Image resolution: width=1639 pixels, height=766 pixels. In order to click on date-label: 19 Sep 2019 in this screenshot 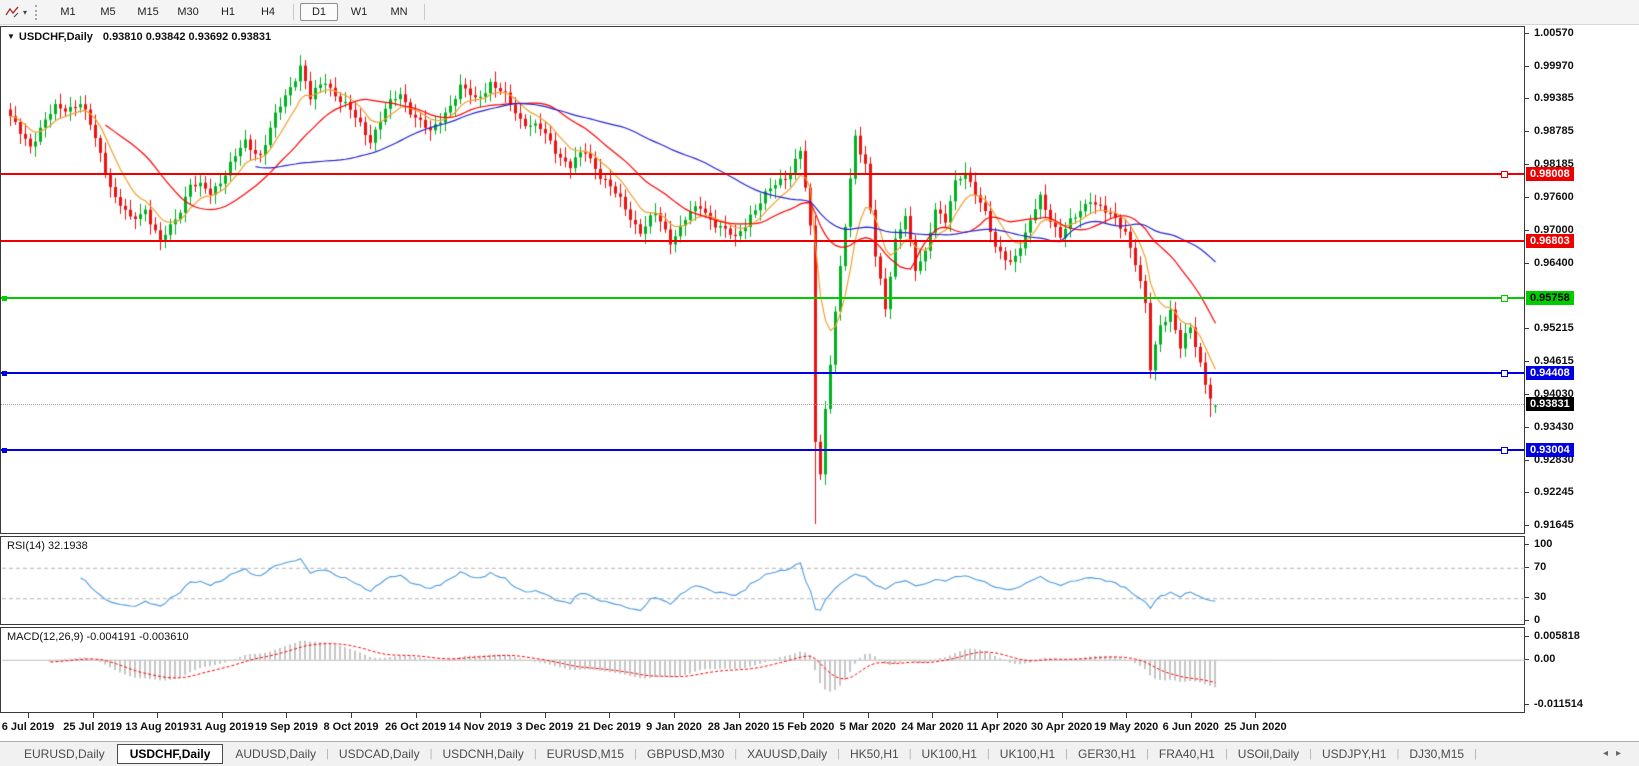, I will do `click(286, 727)`.